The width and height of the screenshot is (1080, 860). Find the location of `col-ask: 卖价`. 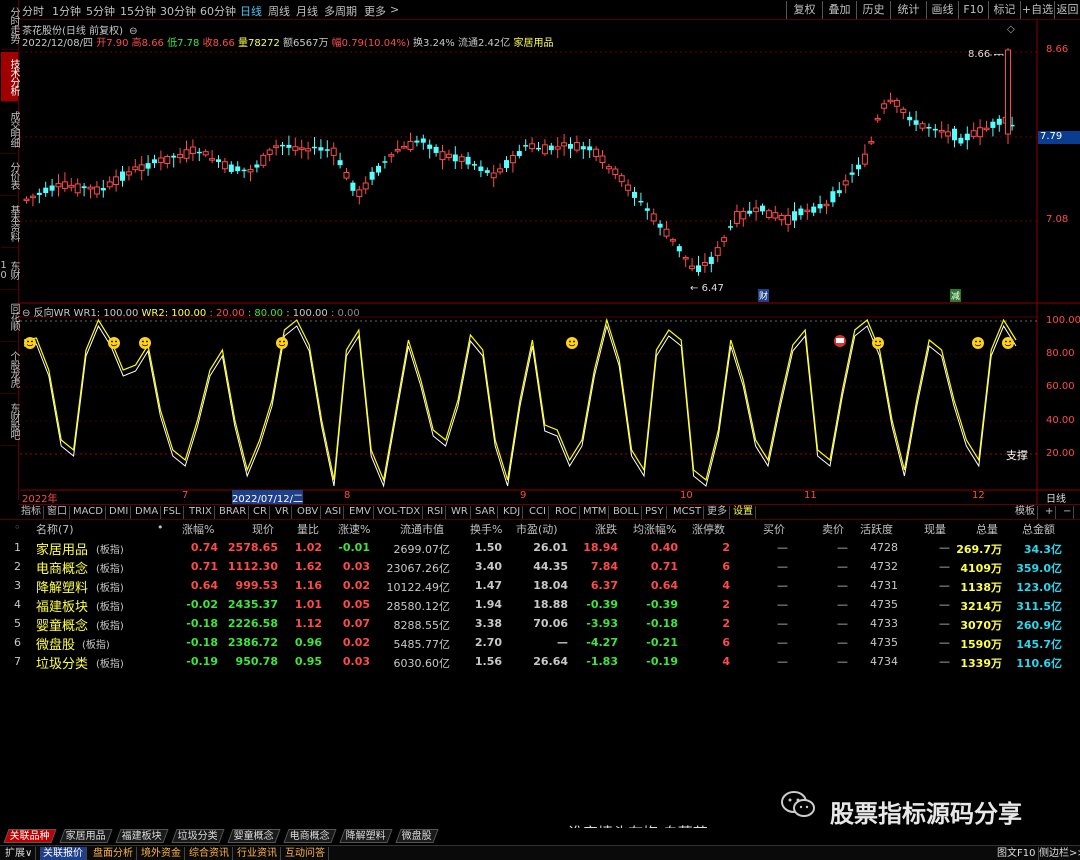

col-ask: 卖价 is located at coordinates (833, 529).